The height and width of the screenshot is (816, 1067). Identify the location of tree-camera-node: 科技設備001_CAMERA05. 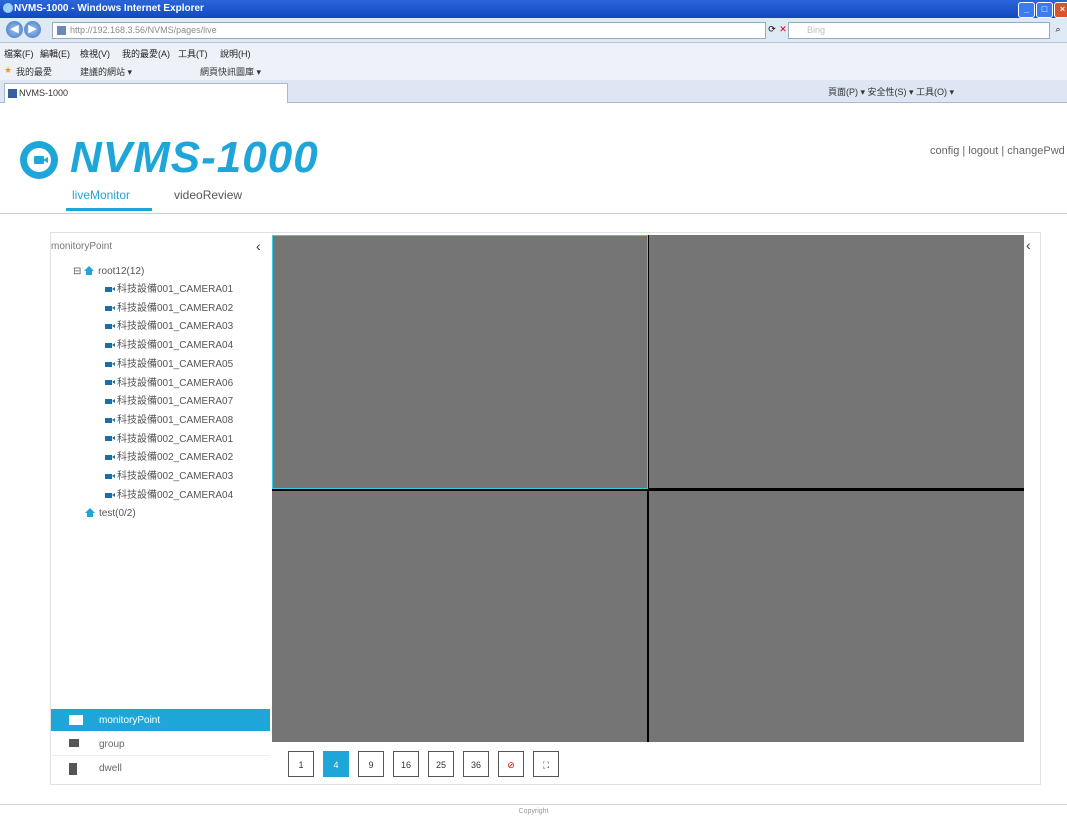
(169, 365).